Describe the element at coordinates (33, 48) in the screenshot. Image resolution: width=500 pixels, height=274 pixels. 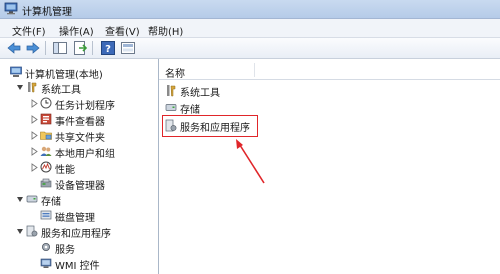
I see `forward-icon` at that location.